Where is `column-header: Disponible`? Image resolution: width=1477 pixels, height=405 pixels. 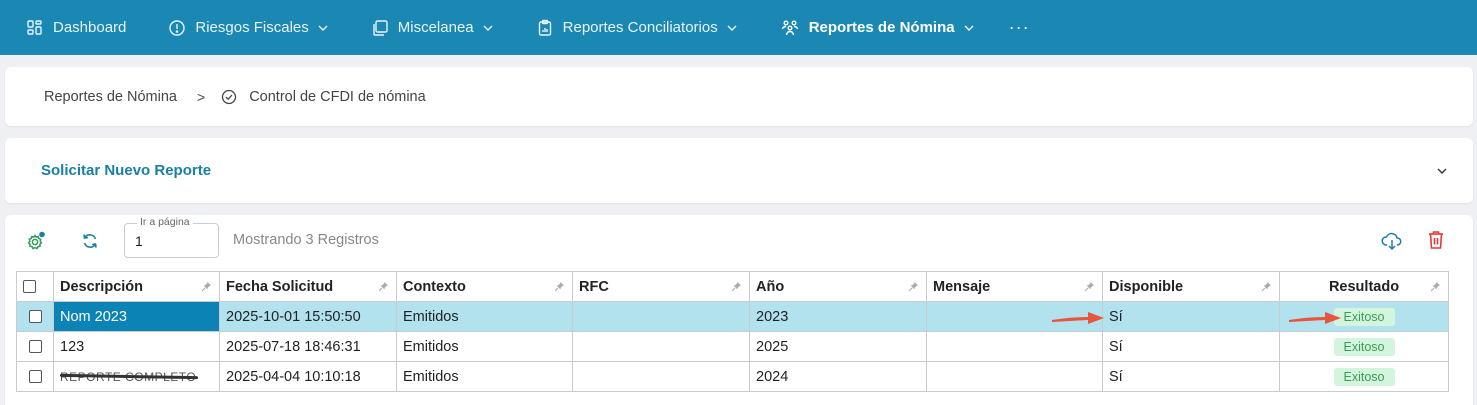
column-header: Disponible is located at coordinates (1191, 286).